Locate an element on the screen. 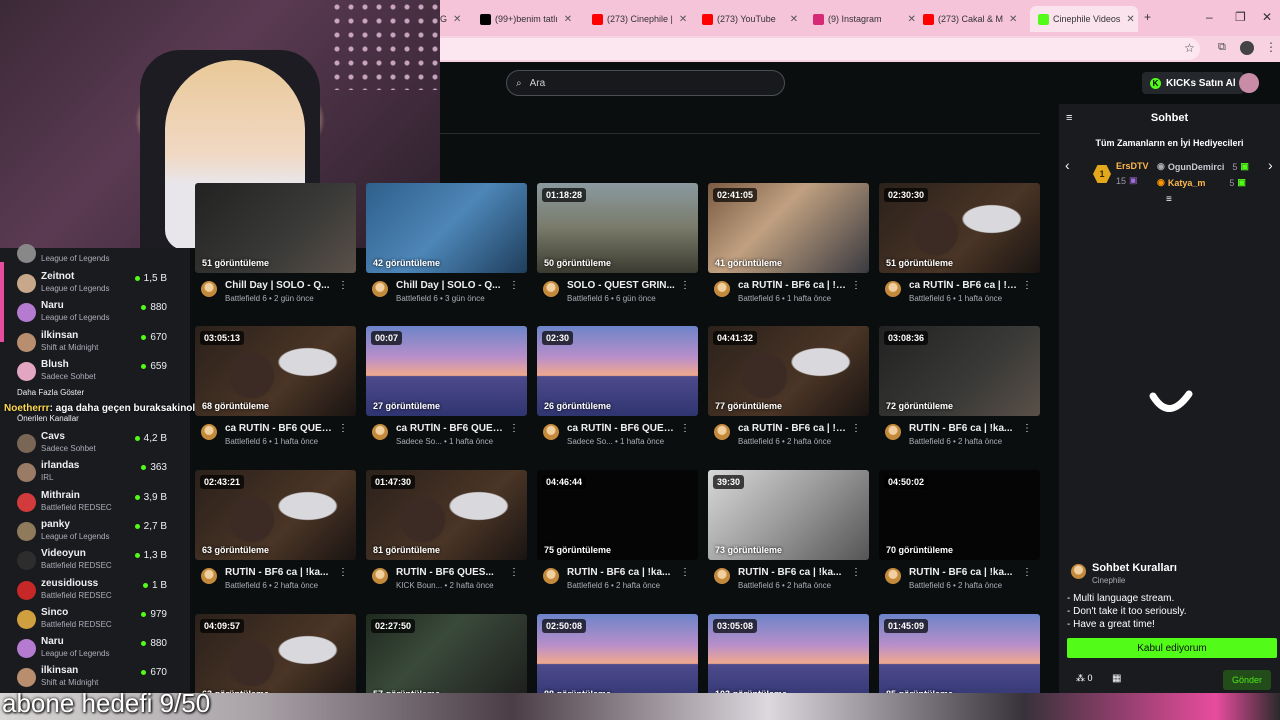  sidebar-channel-item: Blush Sadece Sohbet 659 is located at coordinates (92, 373).